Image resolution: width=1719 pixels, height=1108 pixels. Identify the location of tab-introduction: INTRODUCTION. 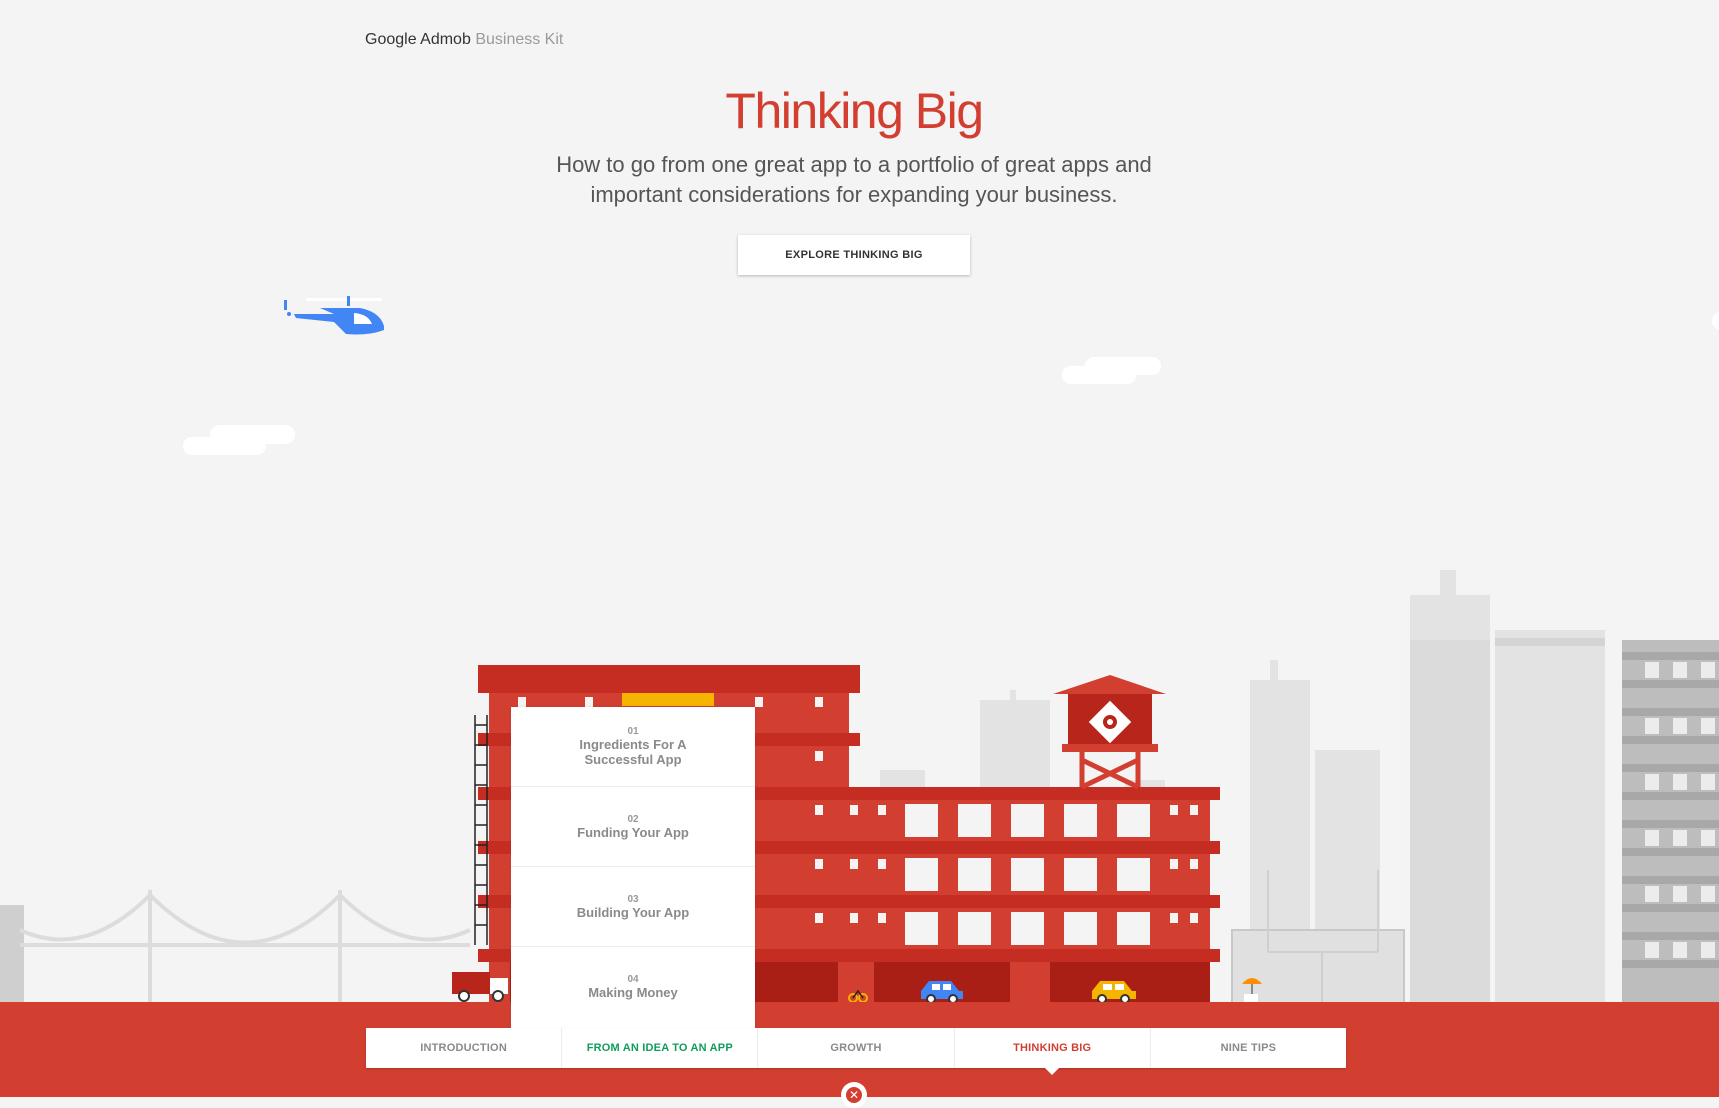
(464, 1048).